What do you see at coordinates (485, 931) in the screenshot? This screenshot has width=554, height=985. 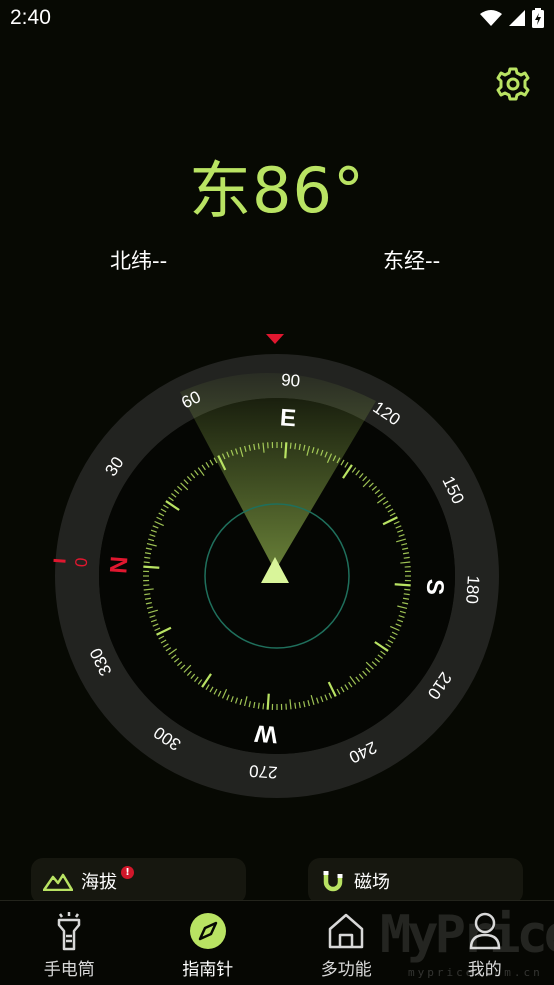 I see `person-icon` at bounding box center [485, 931].